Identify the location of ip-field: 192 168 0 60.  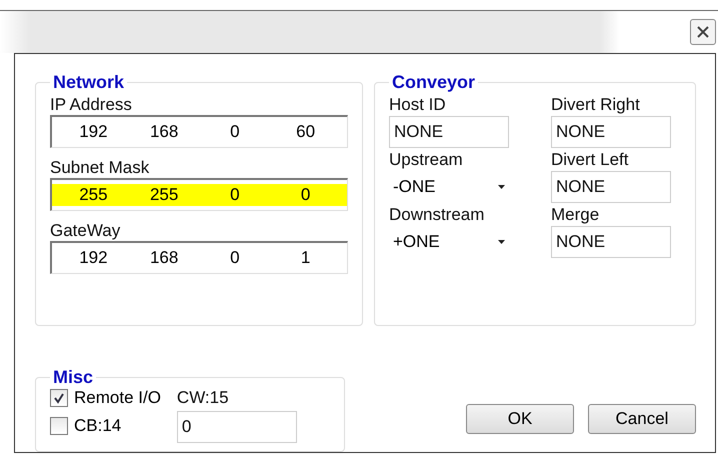
(199, 131).